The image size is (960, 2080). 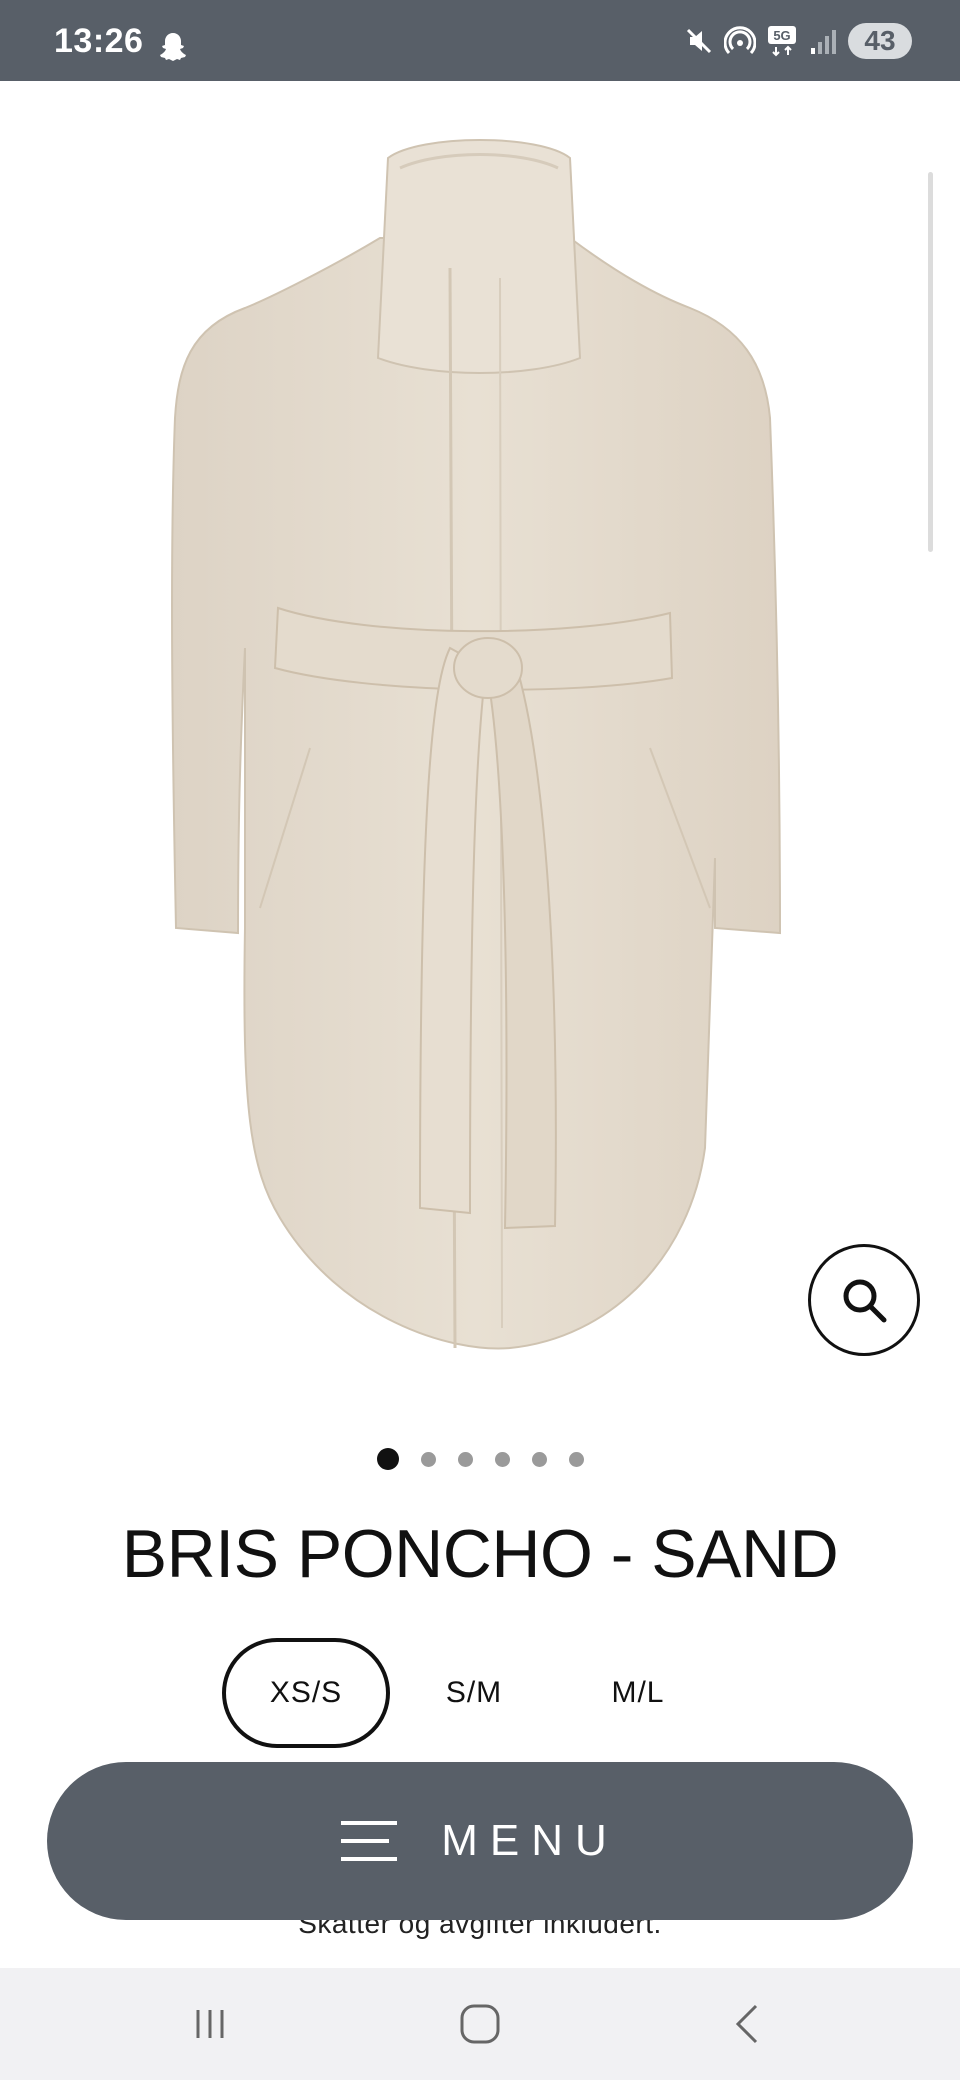 I want to click on size-option-m-l: M/L, so click(x=638, y=1693).